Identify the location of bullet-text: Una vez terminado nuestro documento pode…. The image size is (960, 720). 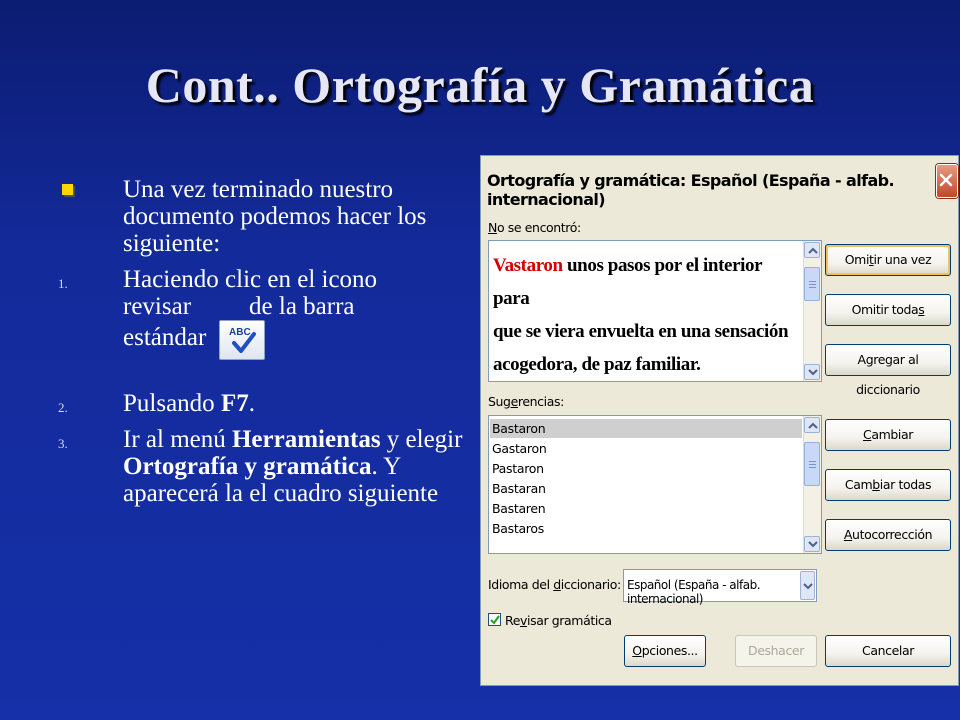
(275, 216).